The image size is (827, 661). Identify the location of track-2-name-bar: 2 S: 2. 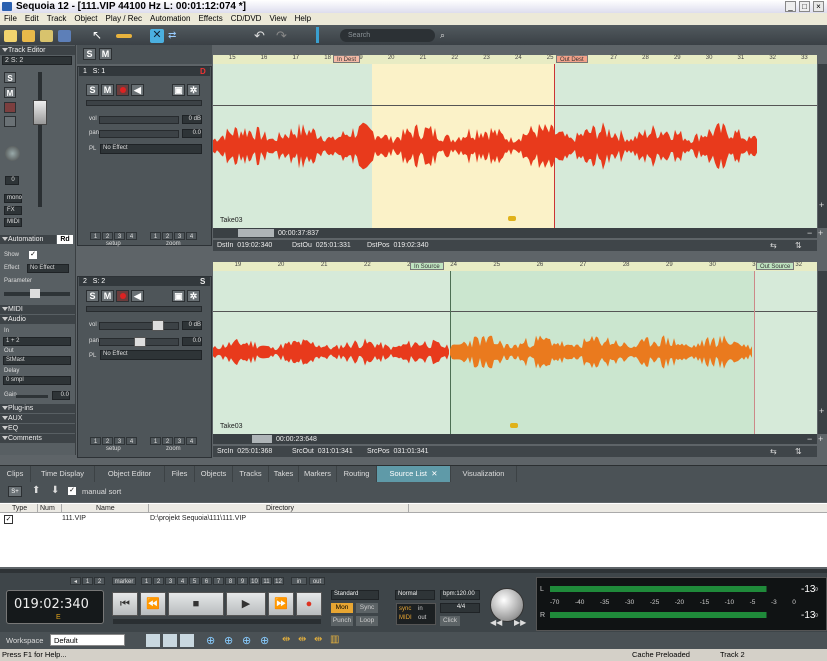
(144, 281).